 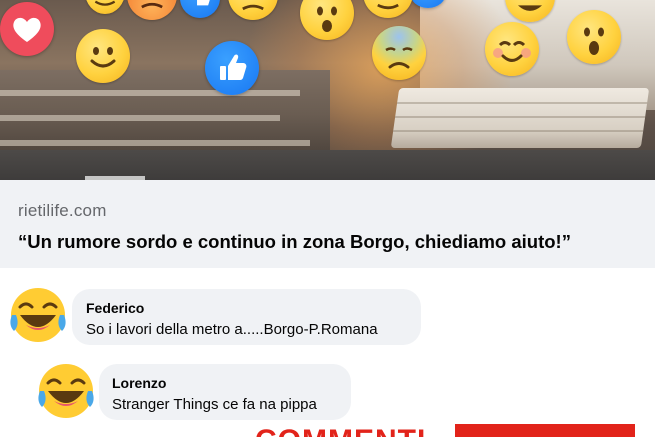 I want to click on link-domain: rietilife.com, so click(x=62, y=210).